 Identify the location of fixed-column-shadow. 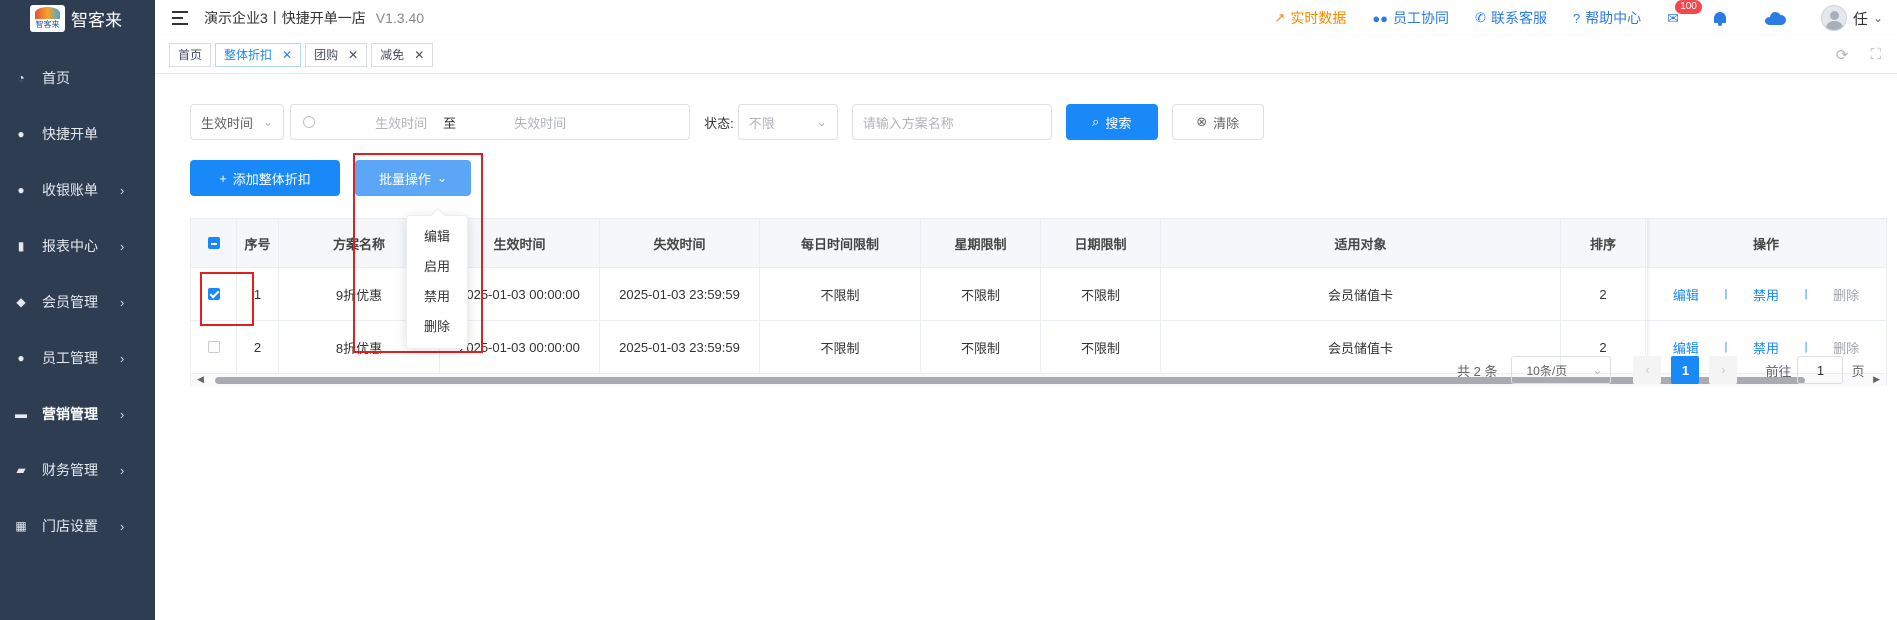
(1649, 296).